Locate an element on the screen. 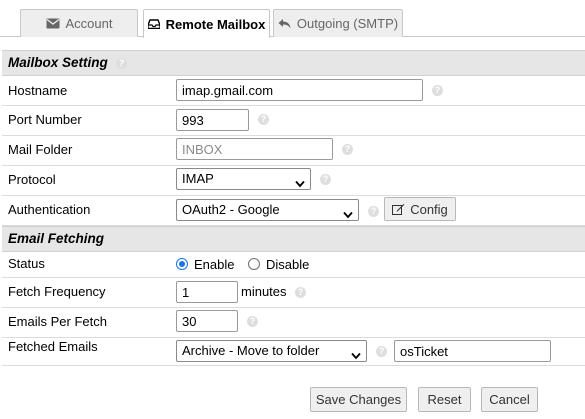 This screenshot has width=585, height=419. fetched-emails-select: Archive - Move to folder is located at coordinates (271, 351).